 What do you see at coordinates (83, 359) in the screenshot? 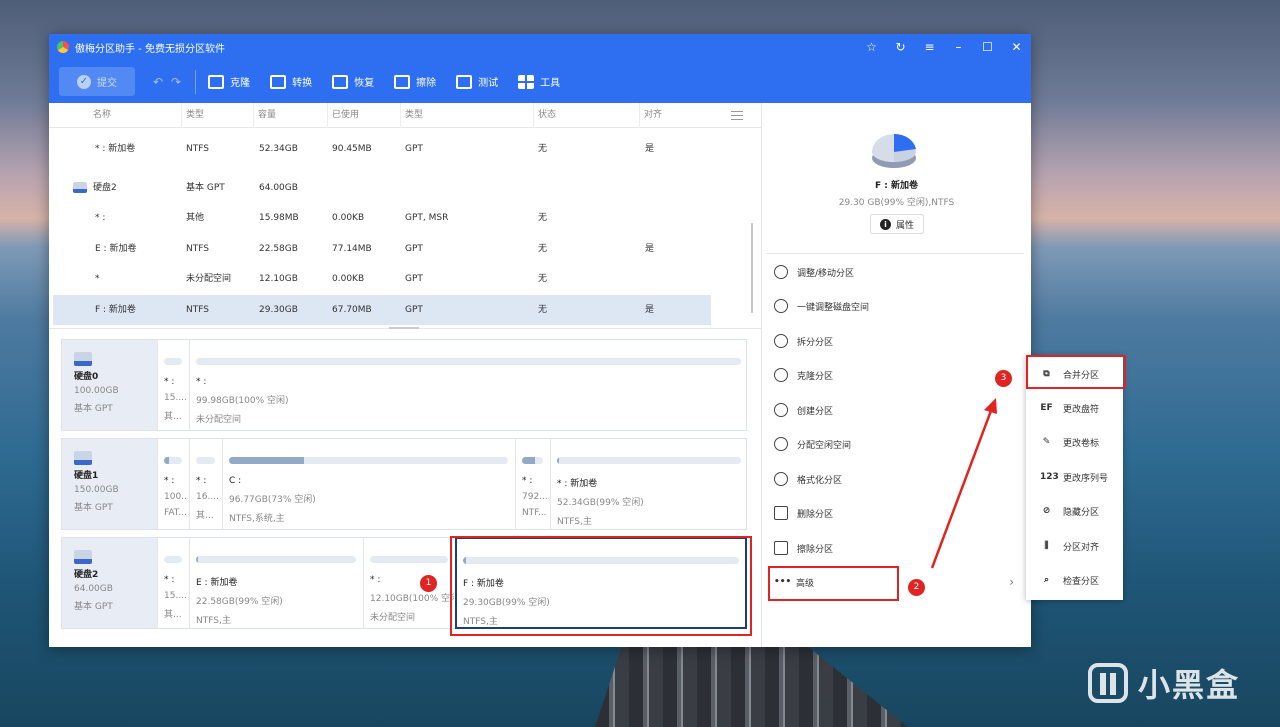
I see `ssd-icon` at bounding box center [83, 359].